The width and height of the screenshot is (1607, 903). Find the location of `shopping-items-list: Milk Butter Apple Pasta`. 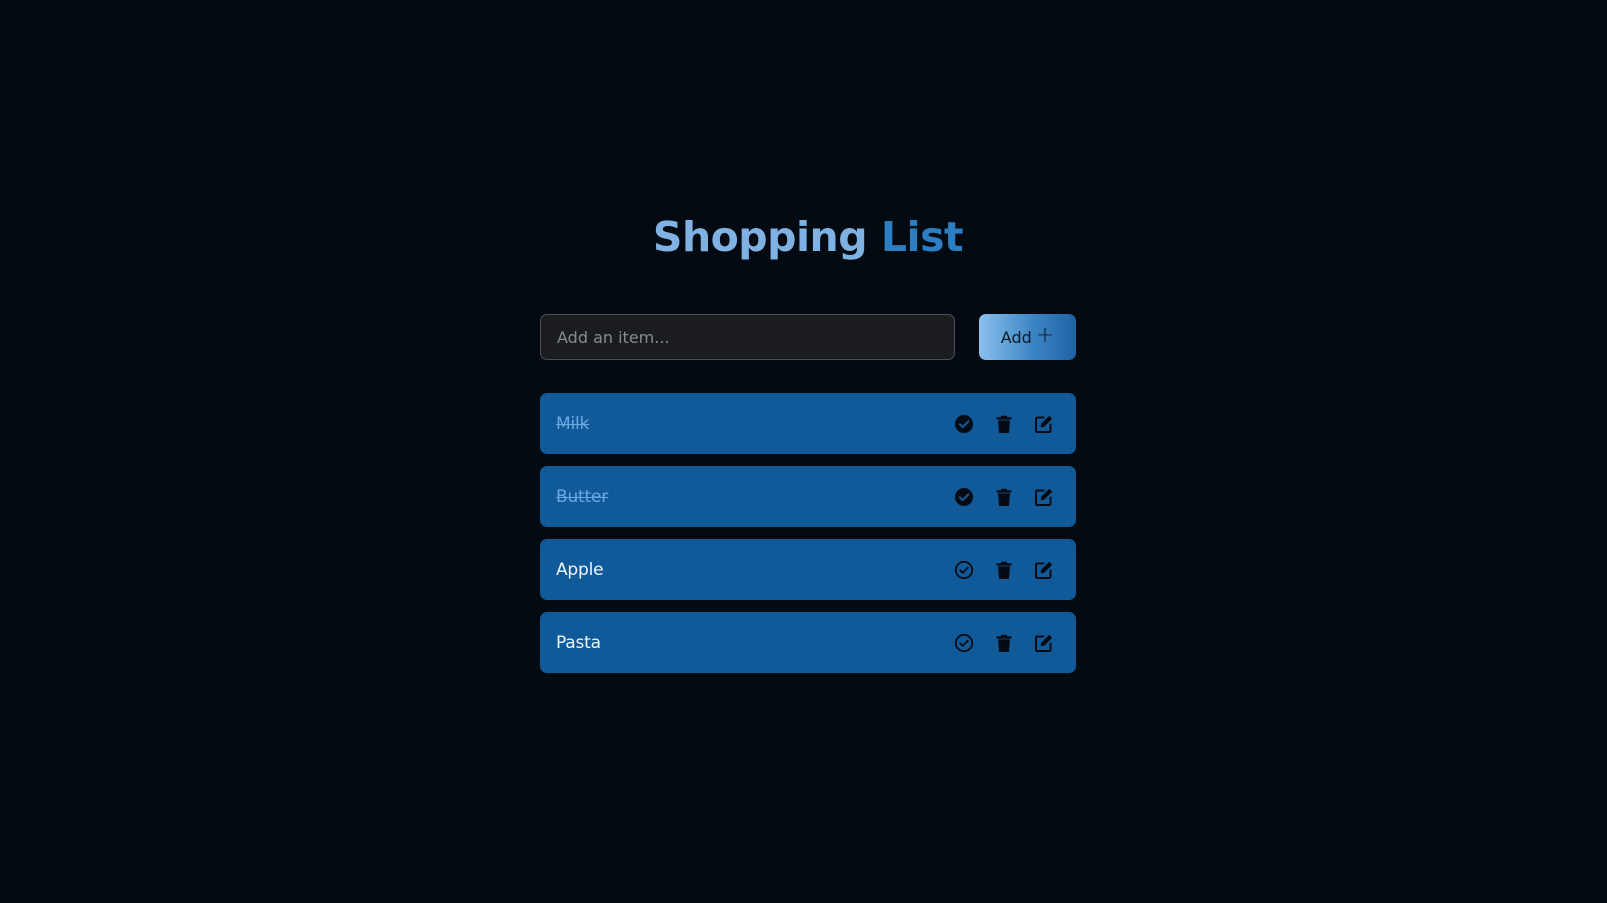

shopping-items-list: Milk Butter Apple Pasta is located at coordinates (808, 539).